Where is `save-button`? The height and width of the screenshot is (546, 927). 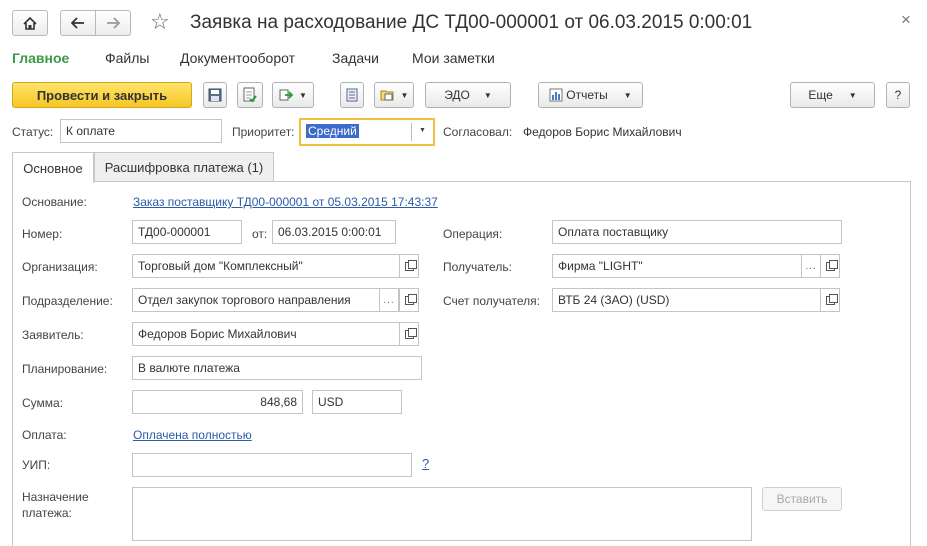 save-button is located at coordinates (215, 95).